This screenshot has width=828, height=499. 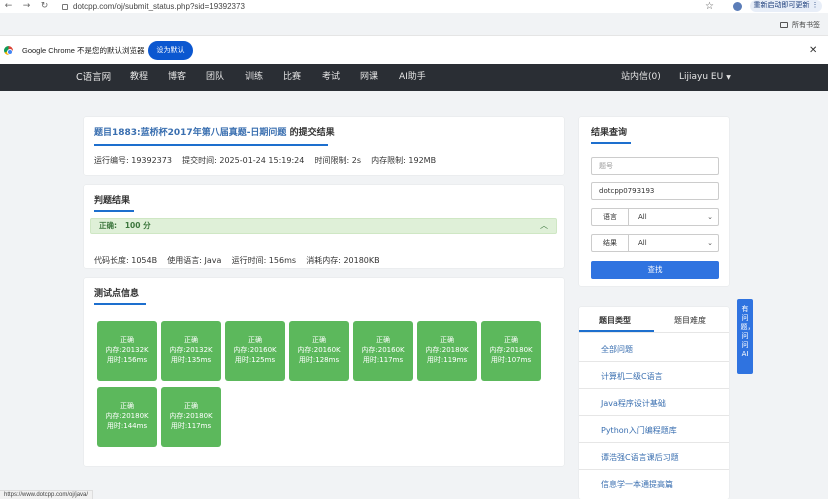 I want to click on category-item: 谭浩强C语言课后习题, so click(x=640, y=457).